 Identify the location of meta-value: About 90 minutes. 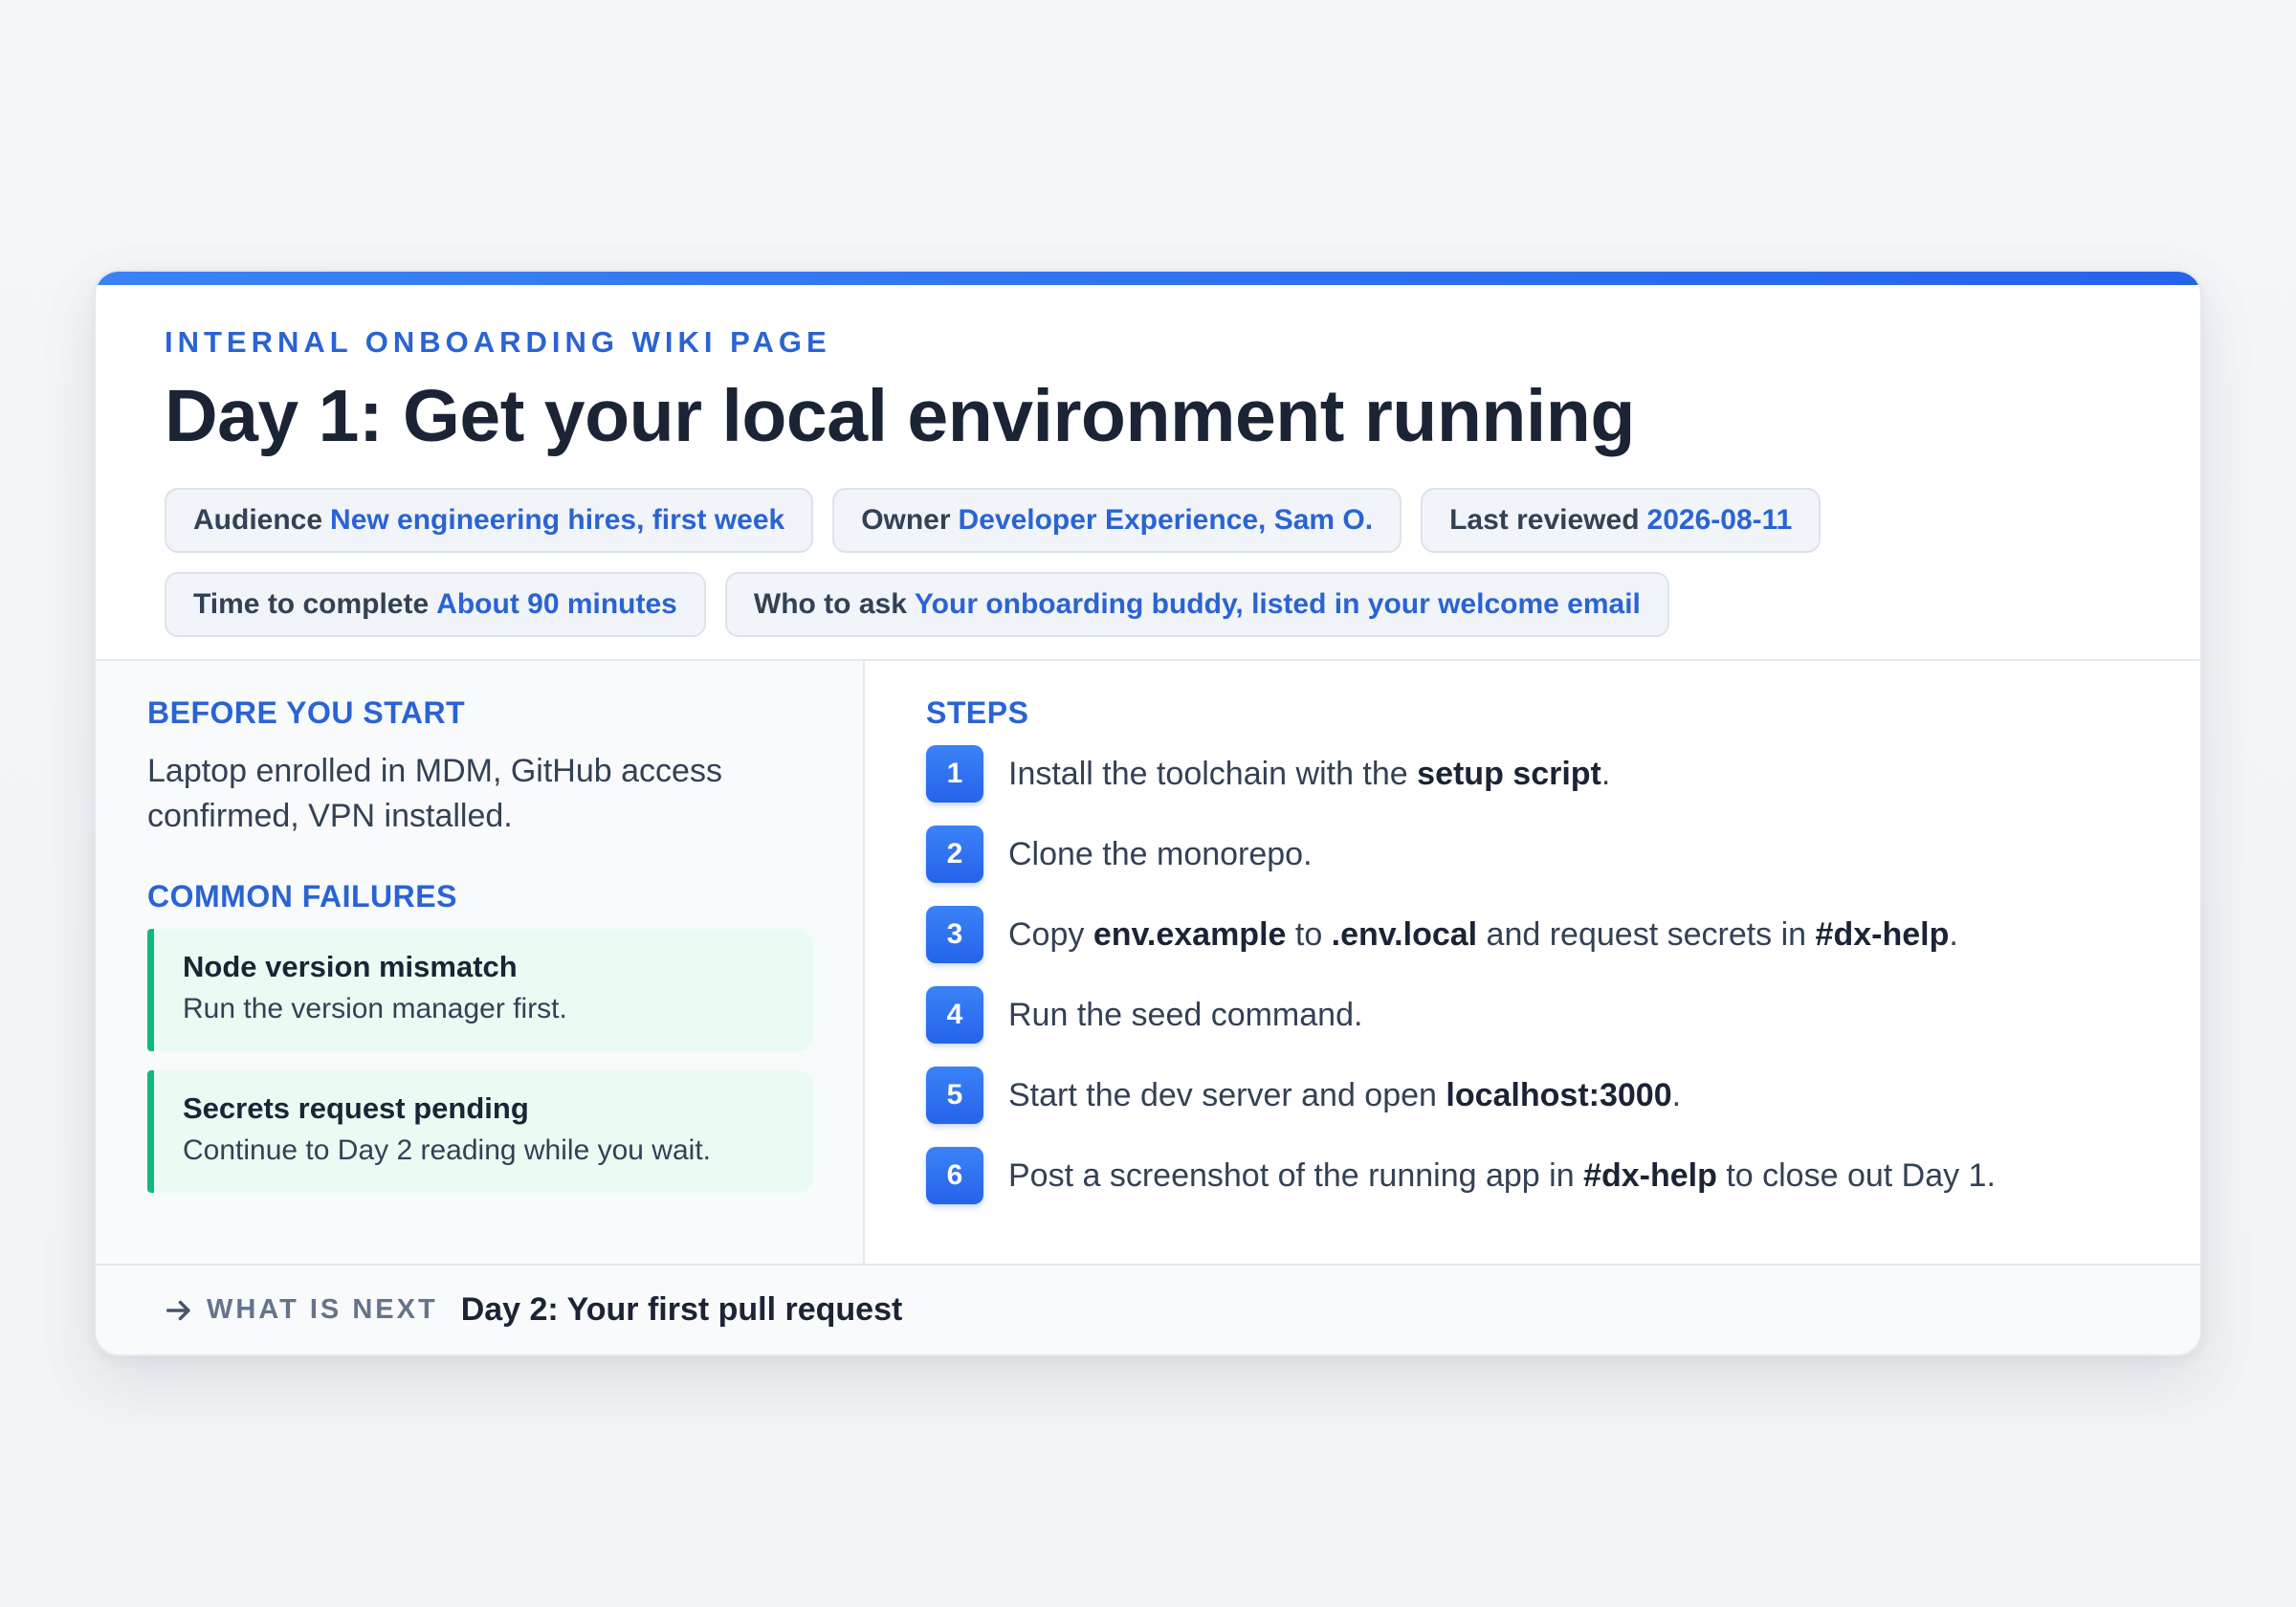
(556, 604).